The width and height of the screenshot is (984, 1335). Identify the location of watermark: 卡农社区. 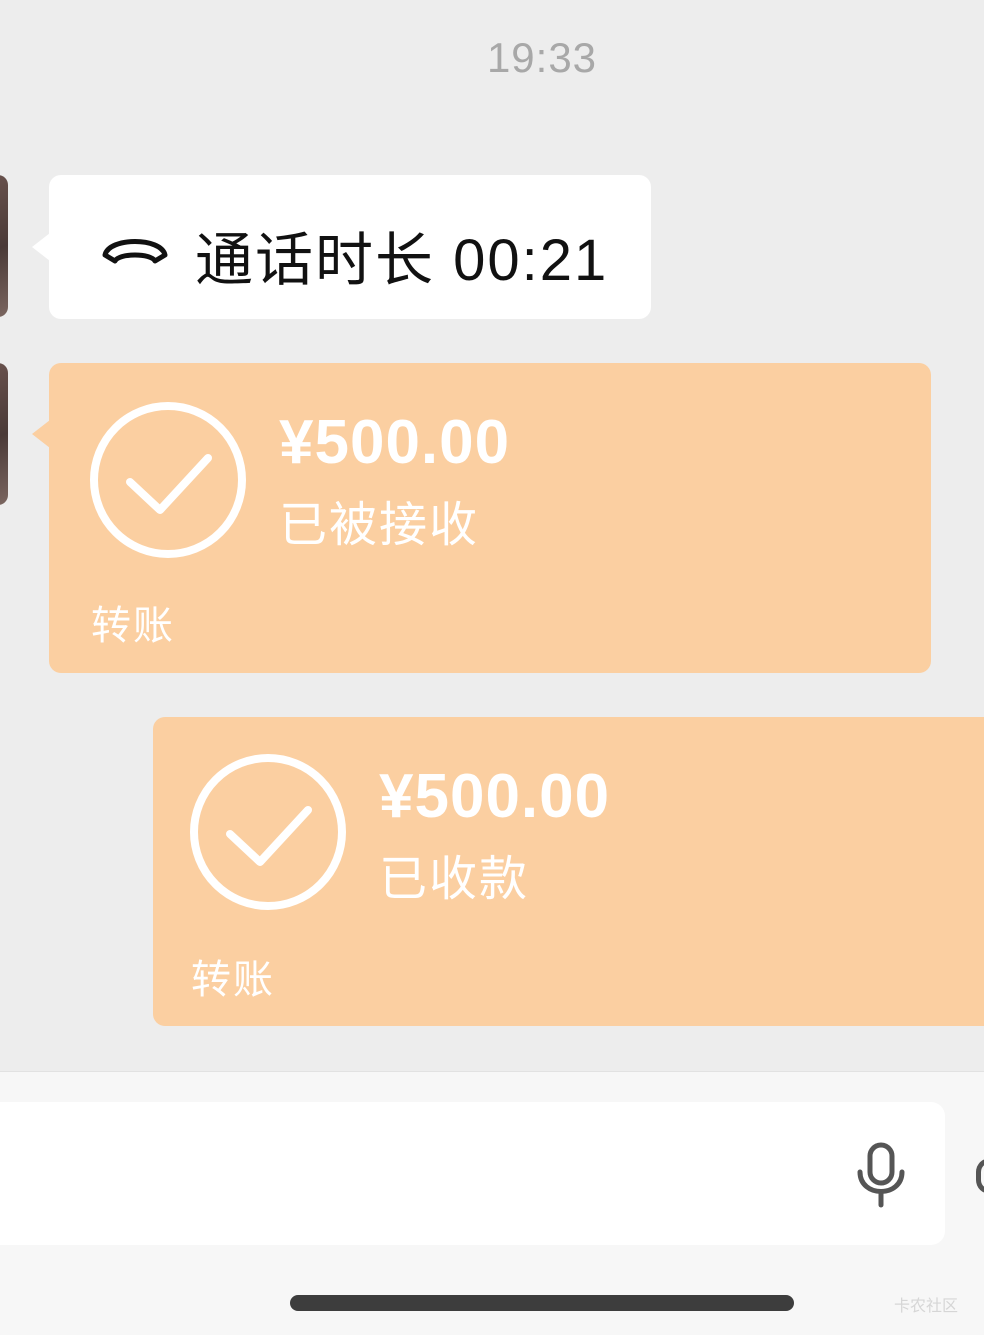
(926, 1306).